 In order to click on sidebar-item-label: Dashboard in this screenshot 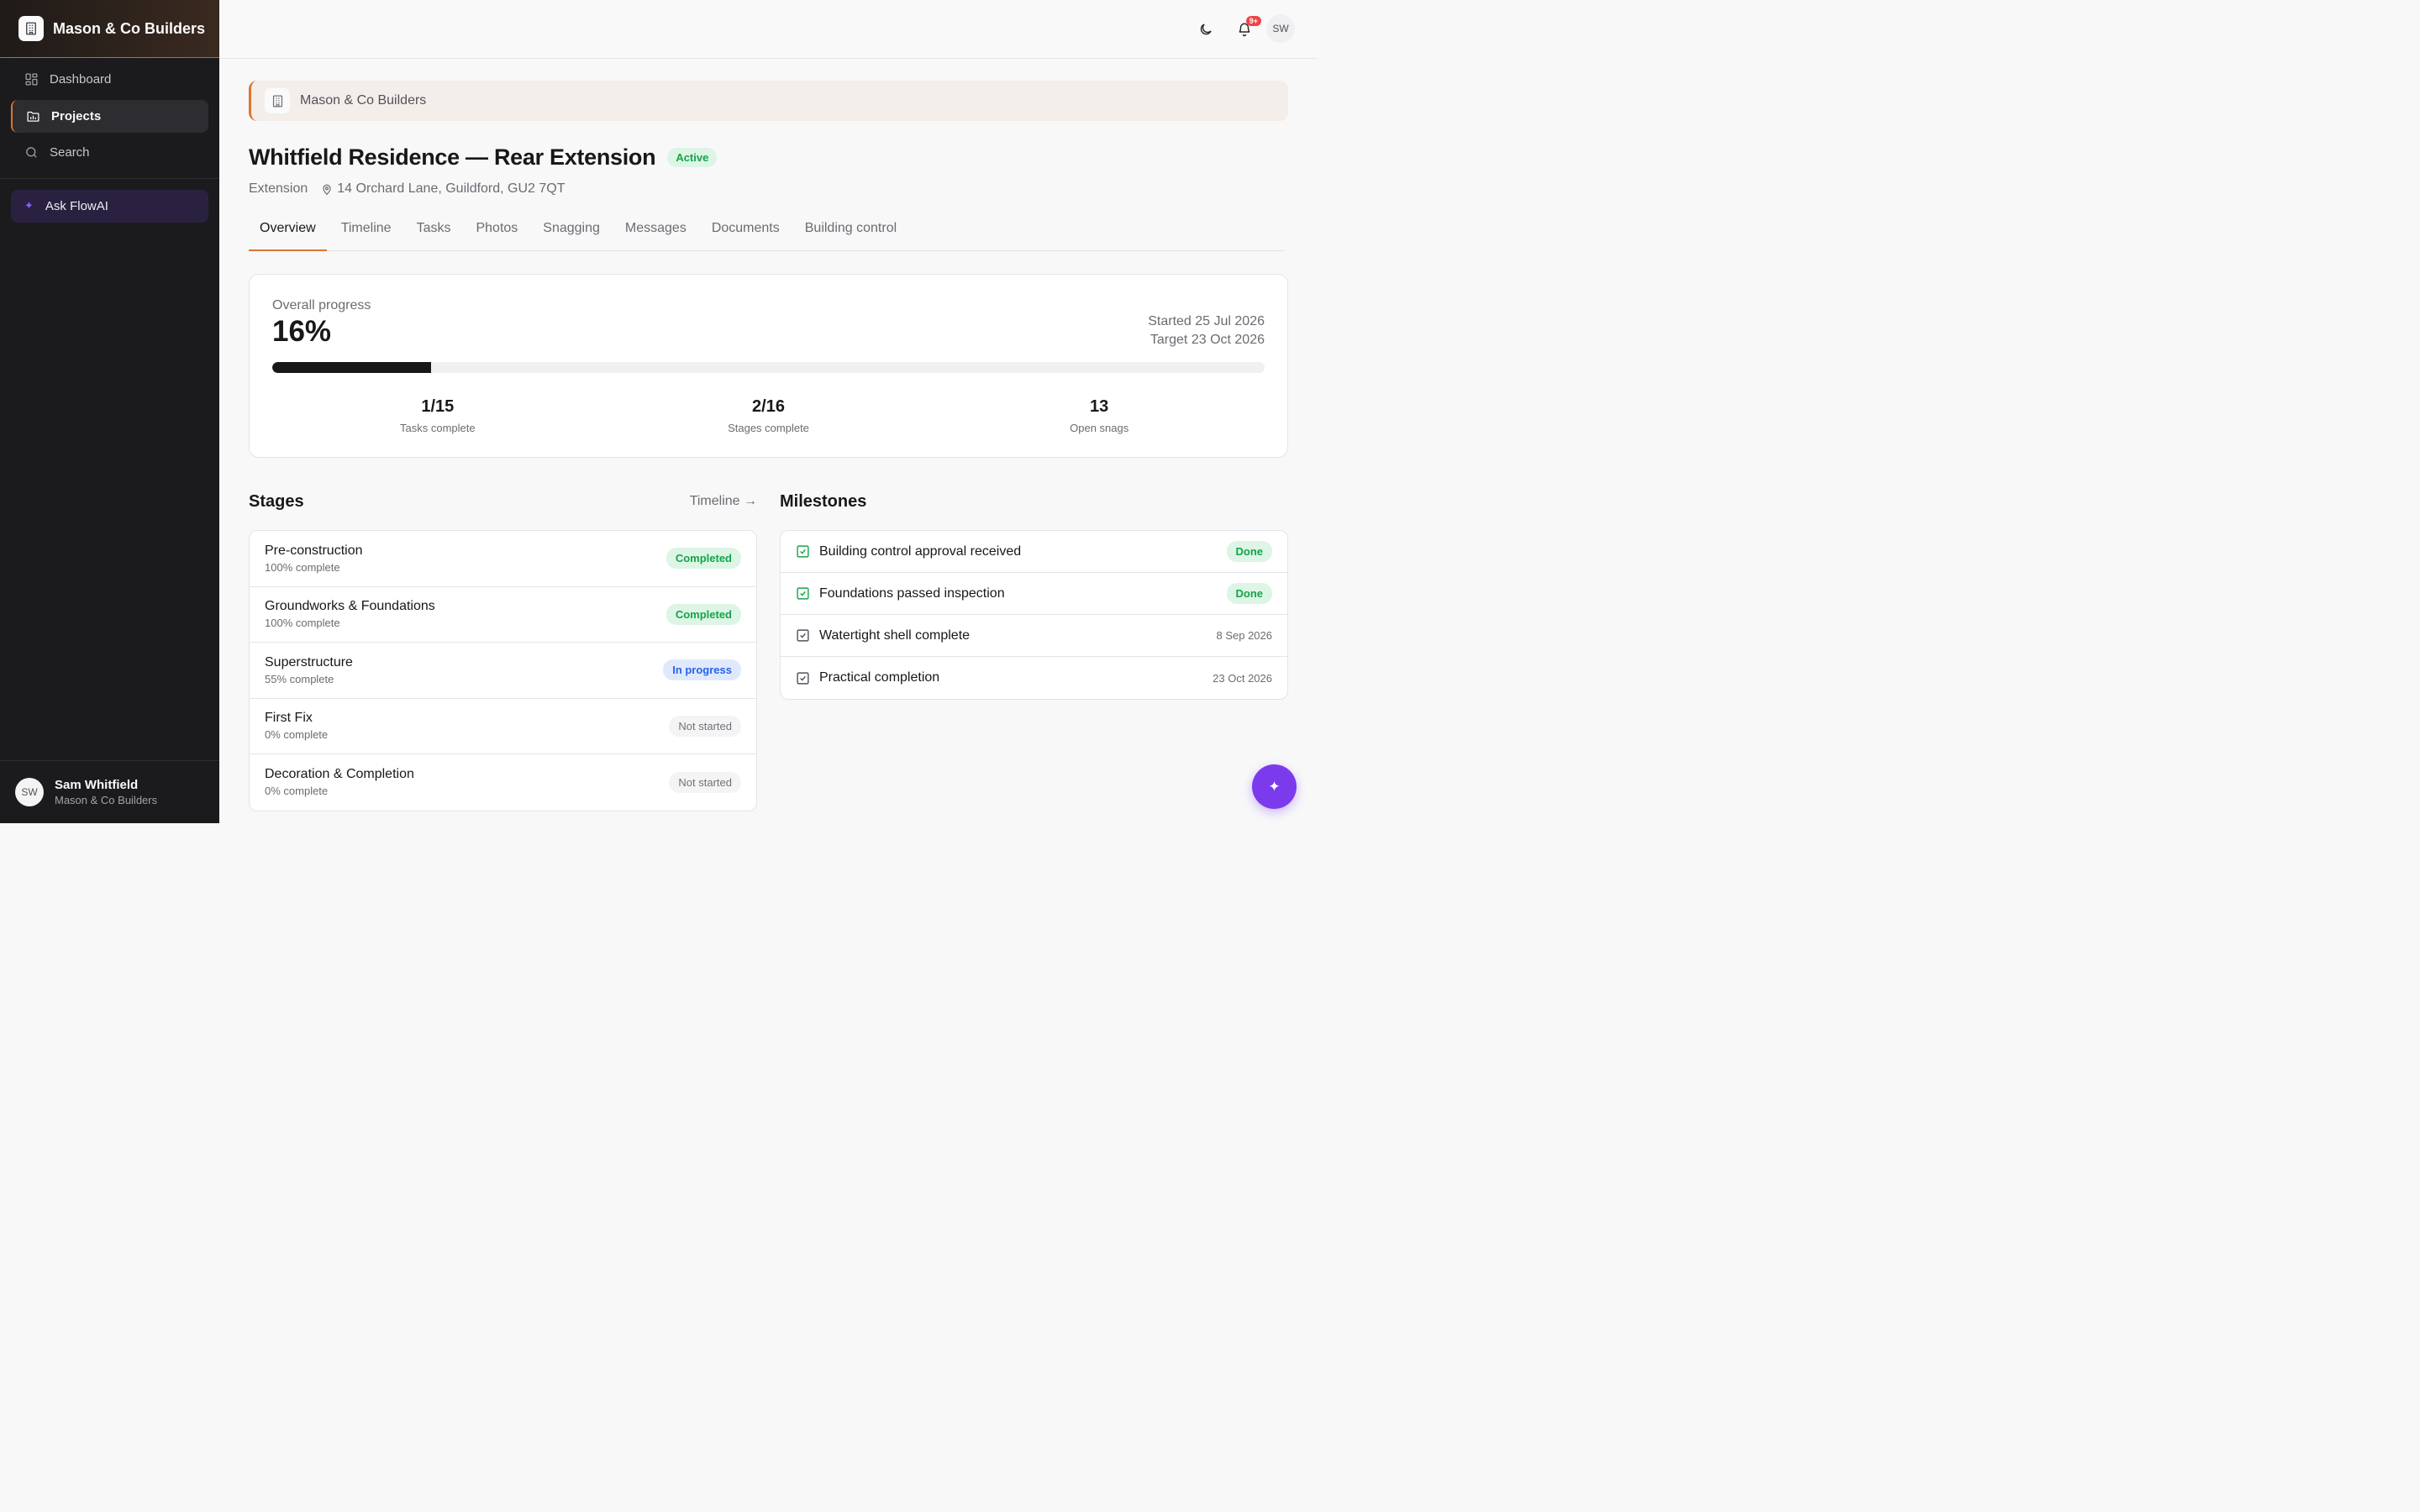, I will do `click(81, 79)`.